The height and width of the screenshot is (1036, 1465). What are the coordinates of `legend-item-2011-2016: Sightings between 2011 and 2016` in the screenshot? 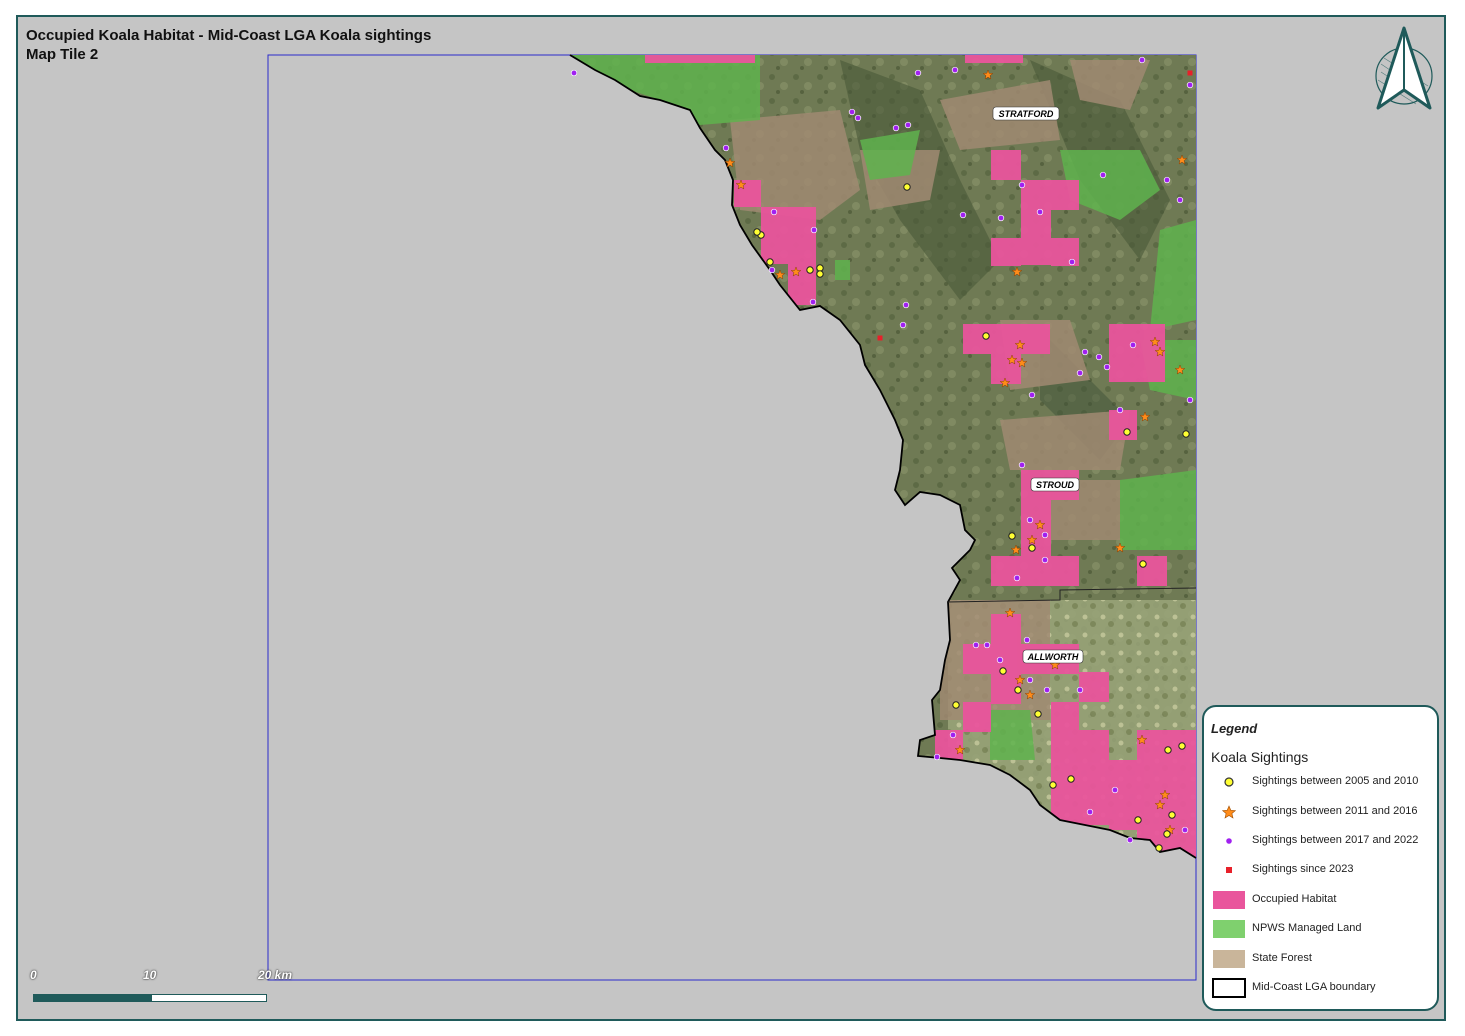 It's located at (1324, 813).